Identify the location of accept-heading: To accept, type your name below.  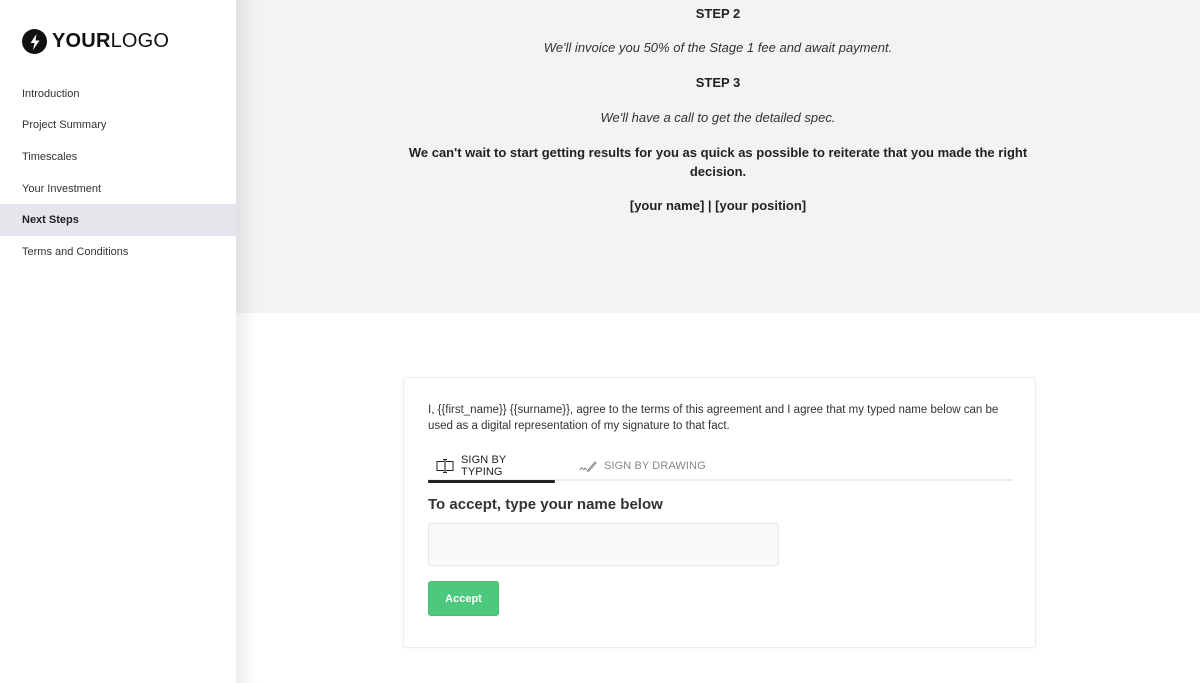
(545, 504).